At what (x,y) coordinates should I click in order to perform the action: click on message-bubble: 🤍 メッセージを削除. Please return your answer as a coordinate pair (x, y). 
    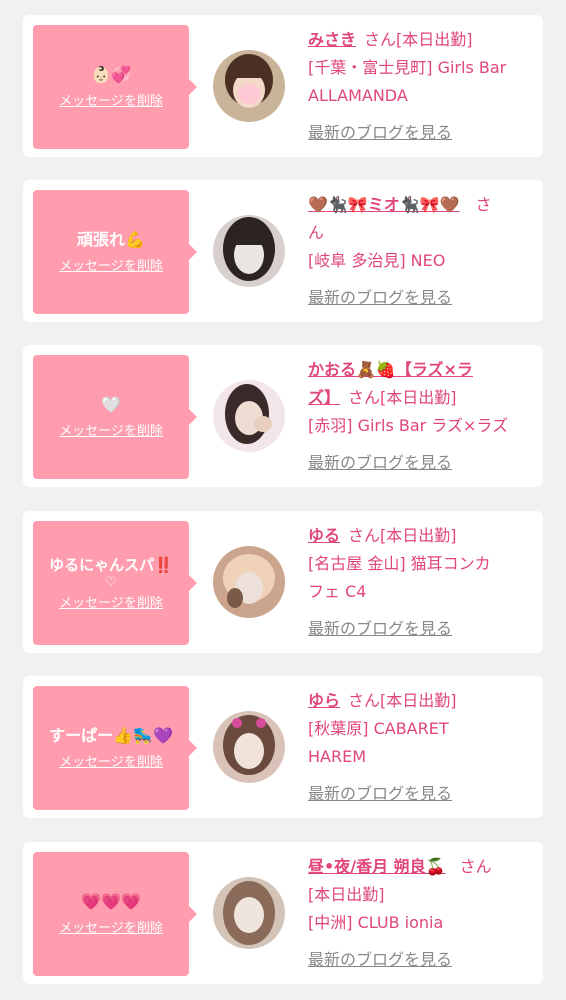
    Looking at the image, I should click on (115, 417).